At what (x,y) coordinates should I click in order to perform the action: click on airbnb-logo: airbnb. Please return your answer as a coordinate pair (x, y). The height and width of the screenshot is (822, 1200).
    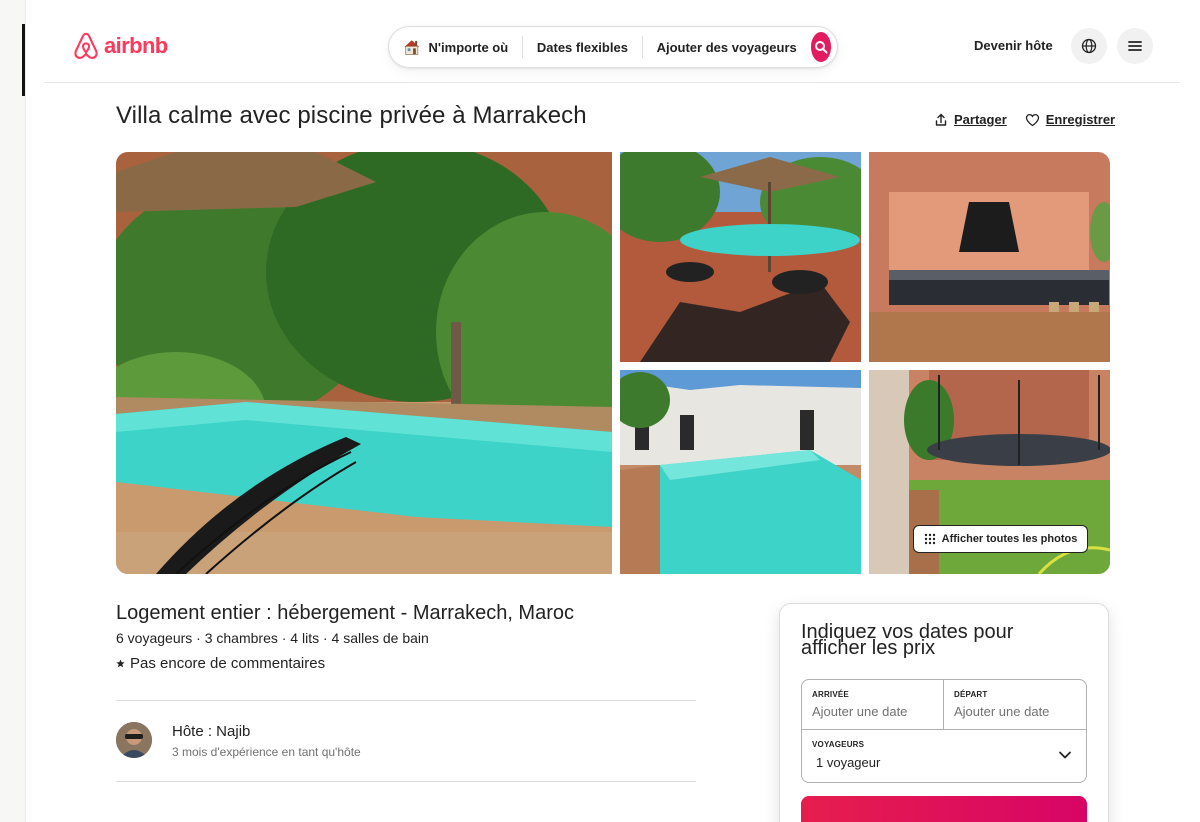
    Looking at the image, I should click on (120, 46).